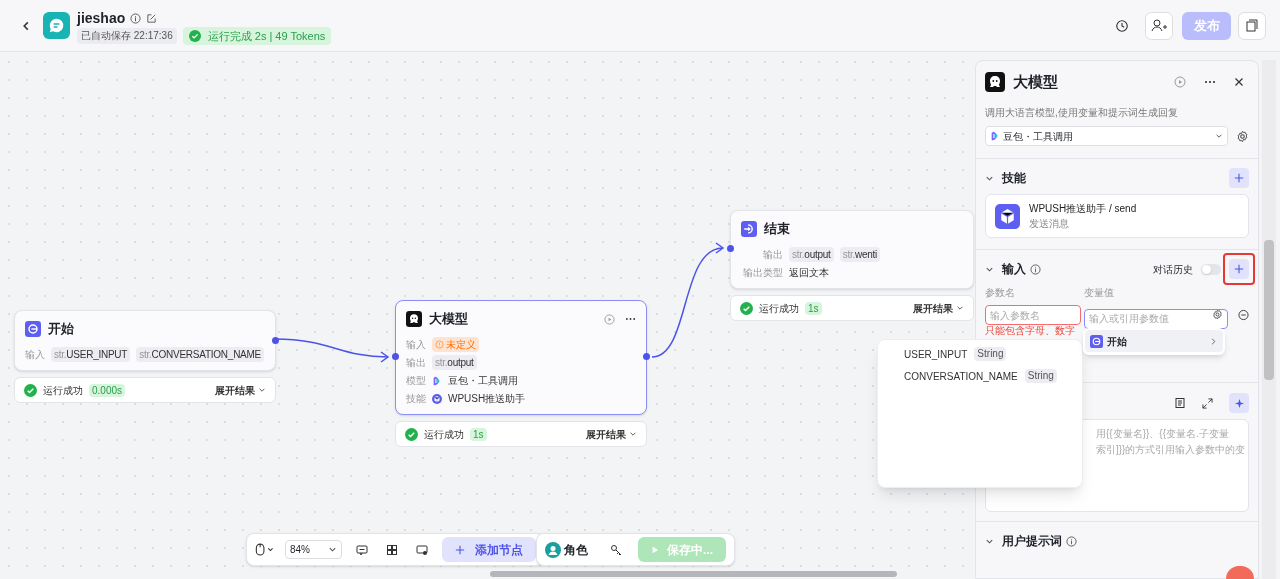  What do you see at coordinates (487, 399) in the screenshot?
I see `skill-name: WPUSH推送助手` at bounding box center [487, 399].